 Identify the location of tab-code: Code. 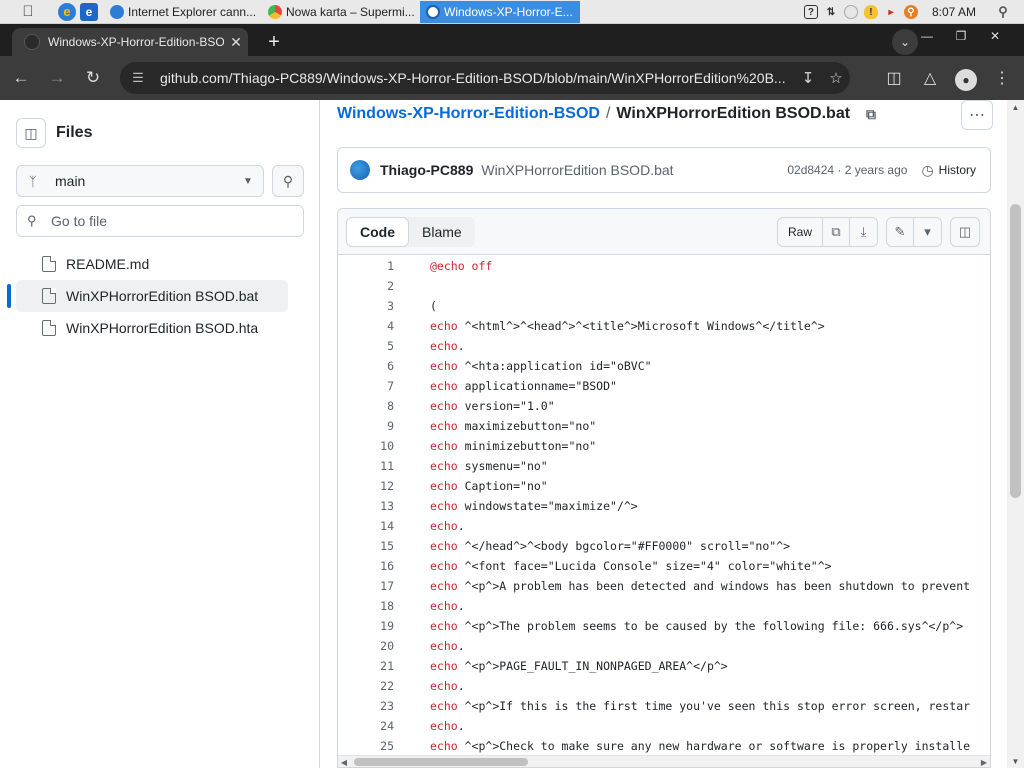
(377, 232).